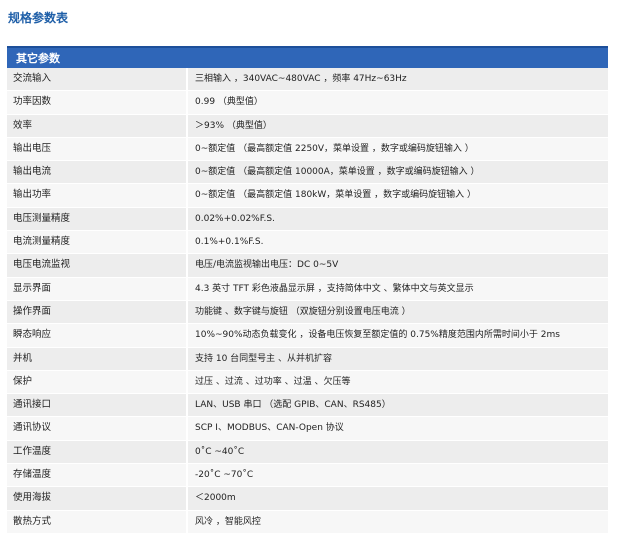 Image resolution: width=626 pixels, height=544 pixels. I want to click on table-row: 输出电压 0~额定值 （最高额定值 2250V，菜单设置 ，数字或编码旋钮输入 ）, so click(307, 149).